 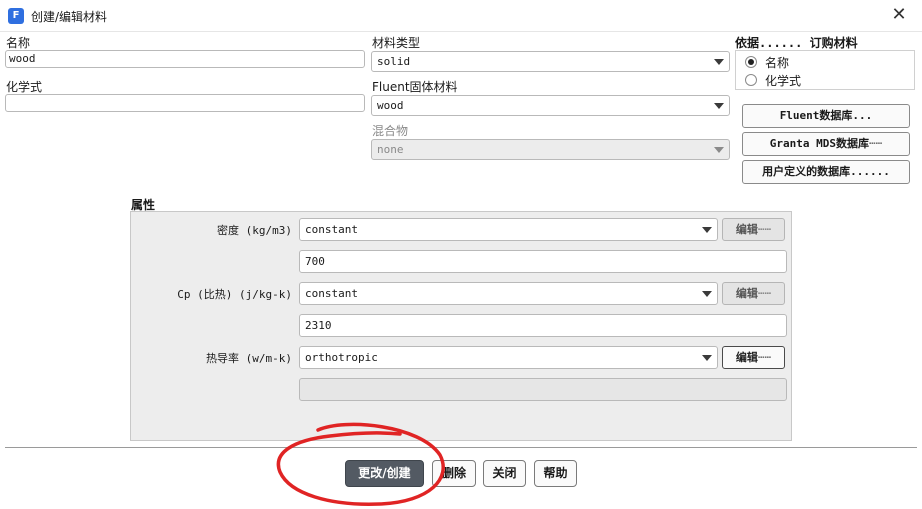 I want to click on conductivity-edit-button: 编辑┄┄, so click(x=753, y=357).